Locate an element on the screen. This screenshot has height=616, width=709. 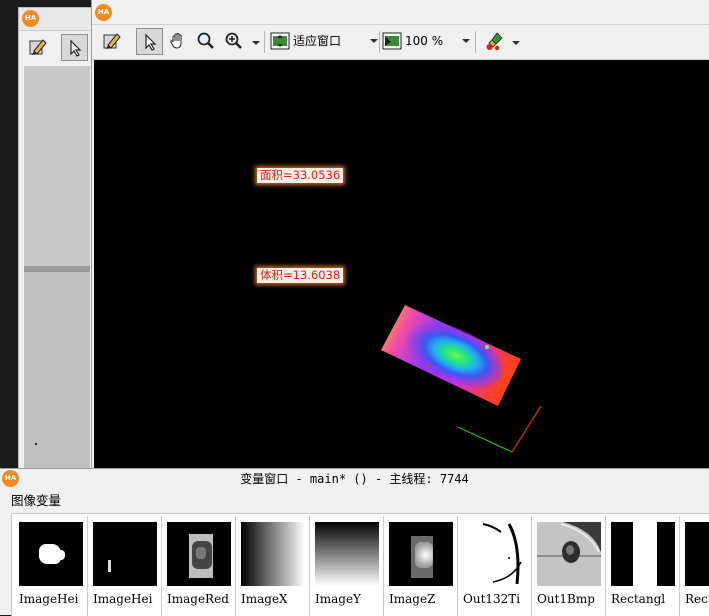
paint-brush-icon is located at coordinates (494, 41).